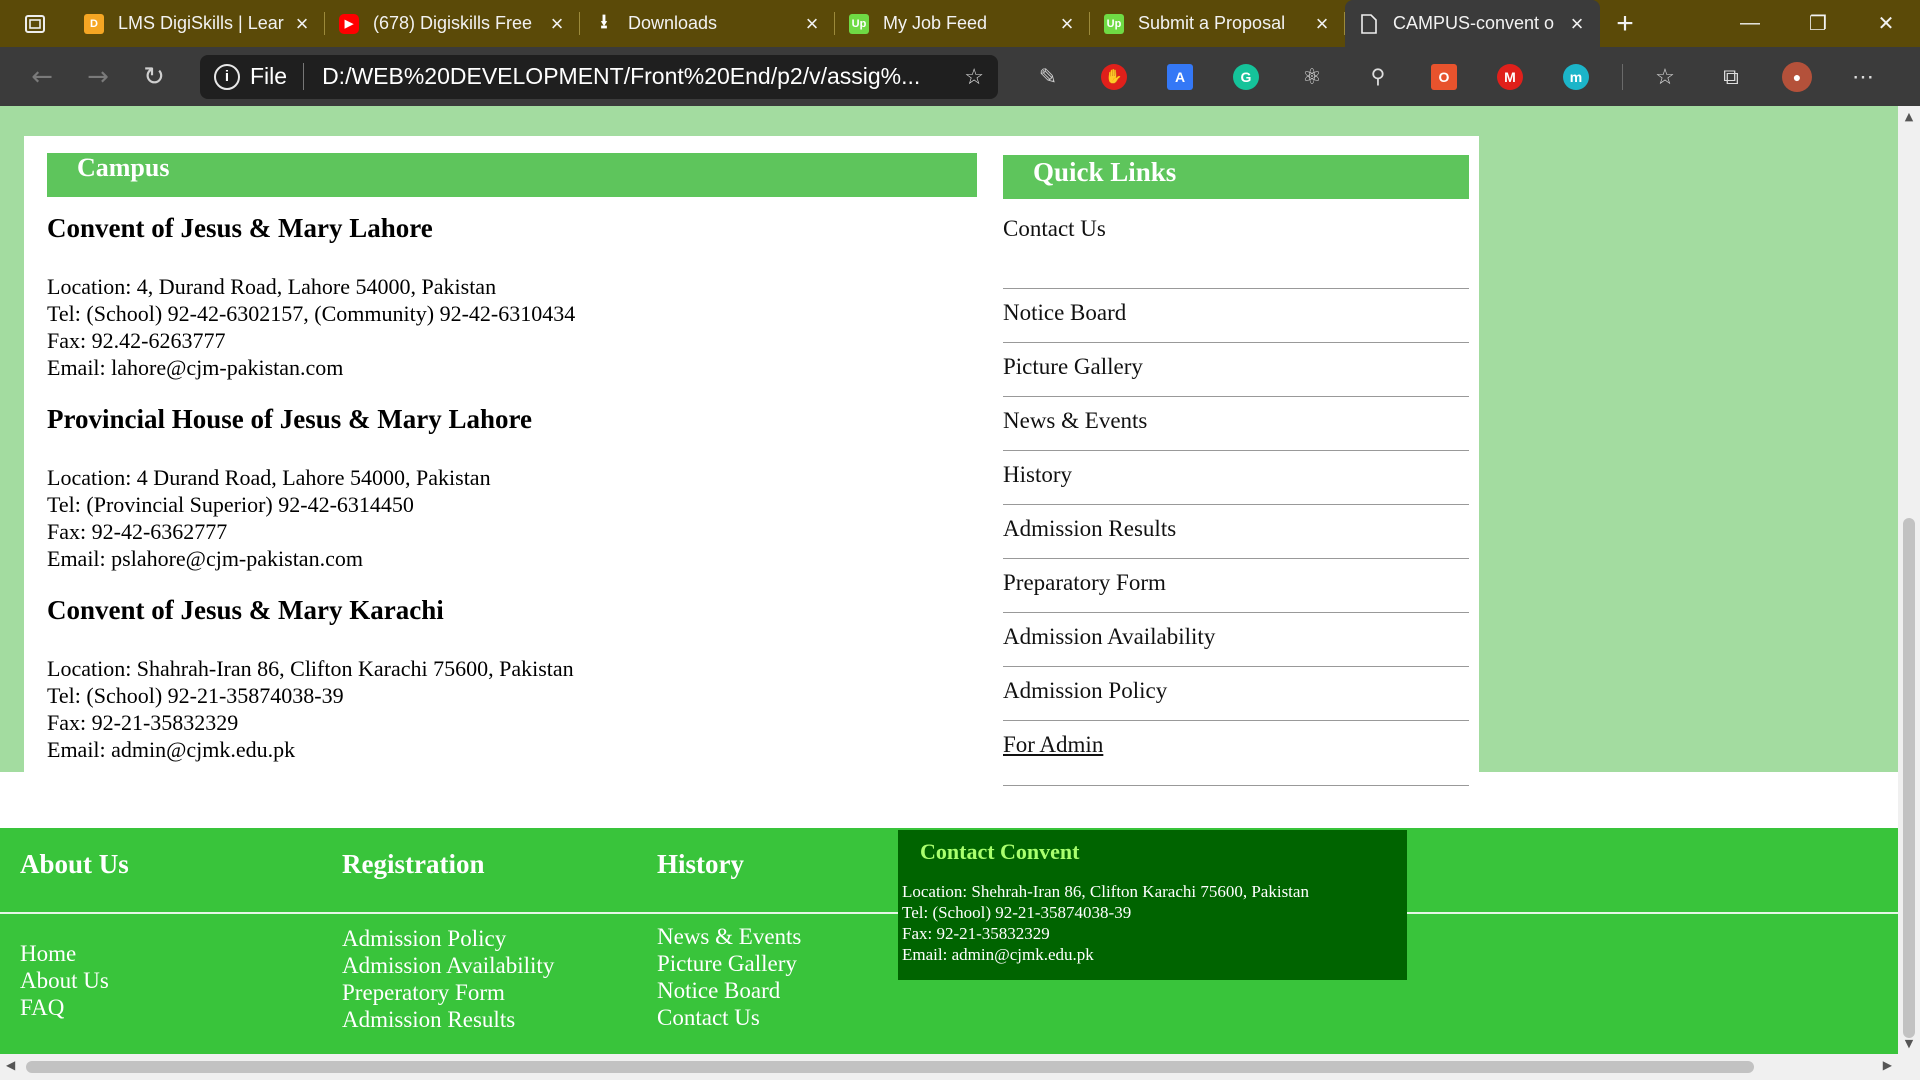 The height and width of the screenshot is (1080, 1920). I want to click on minimize-button: —, so click(1750, 23).